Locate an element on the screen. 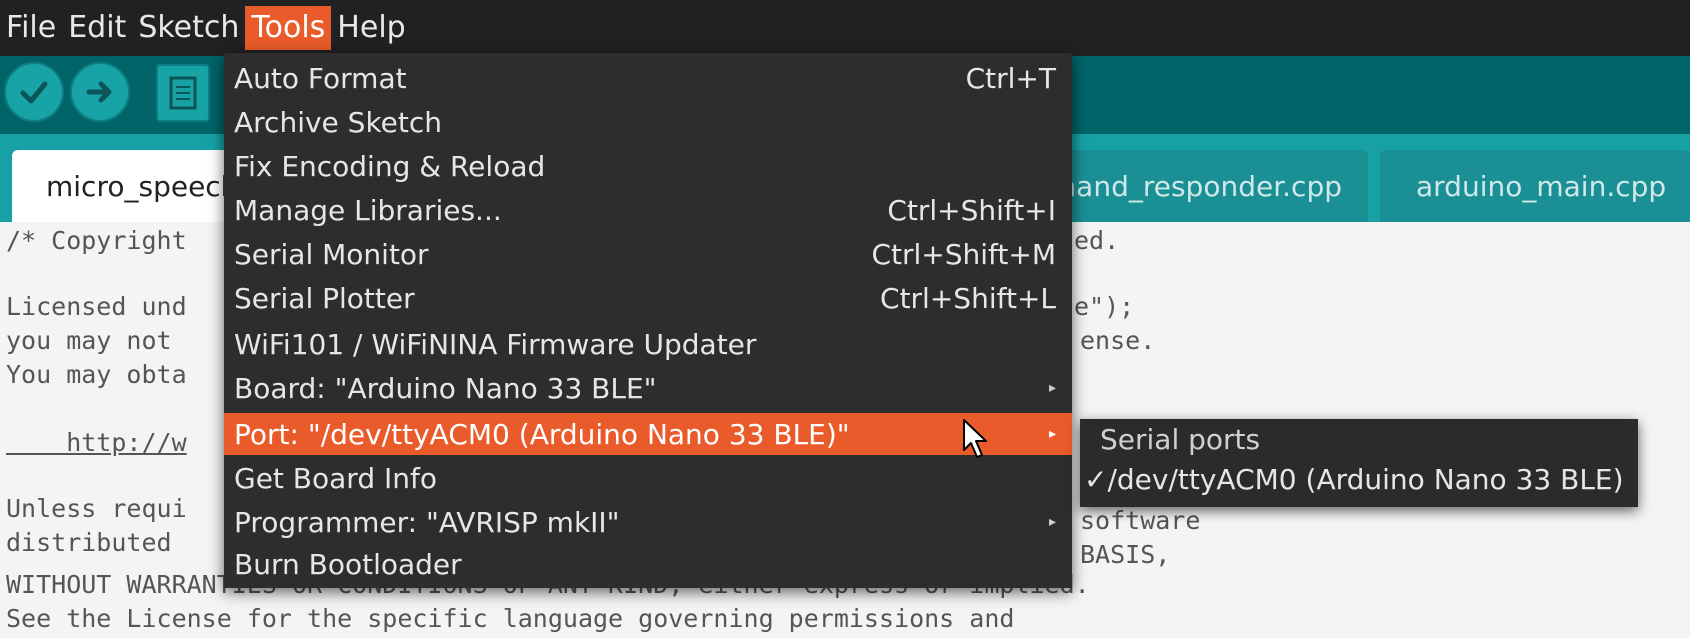 The image size is (1690, 638). menu-help: Help is located at coordinates (371, 28).